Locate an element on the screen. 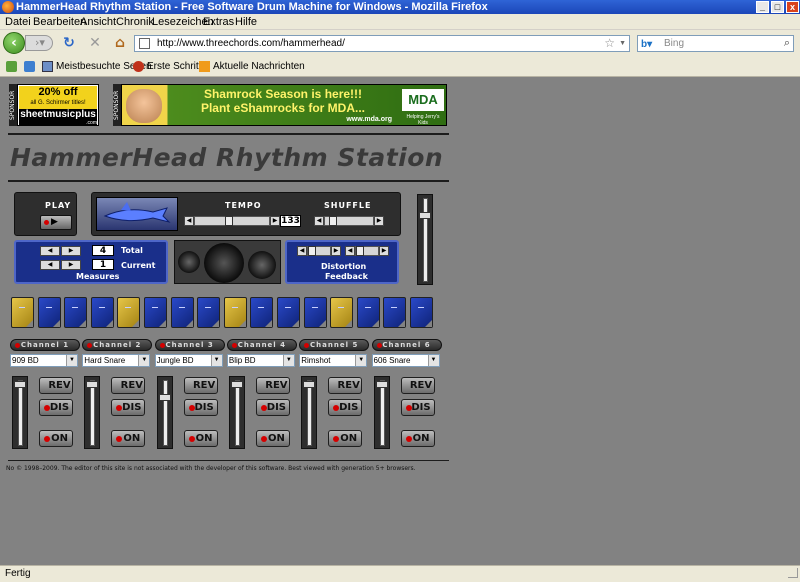 Image resolution: width=800 pixels, height=582 pixels. channel-6-on-button: ON is located at coordinates (417, 438).